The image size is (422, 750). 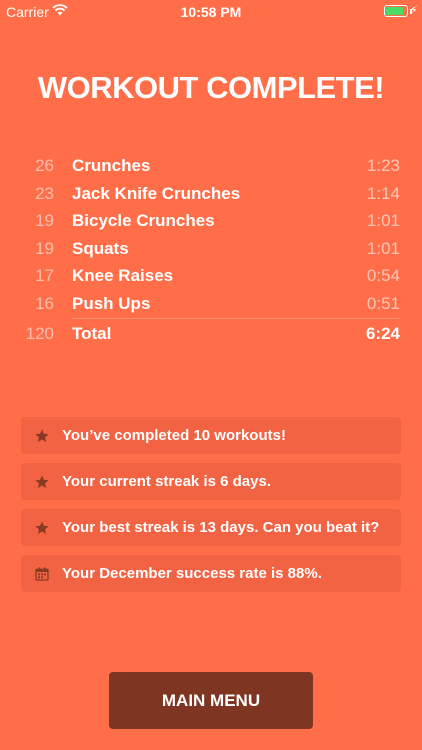 I want to click on stat-card-workouts: You’ve completed 10 workouts!, so click(x=211, y=435).